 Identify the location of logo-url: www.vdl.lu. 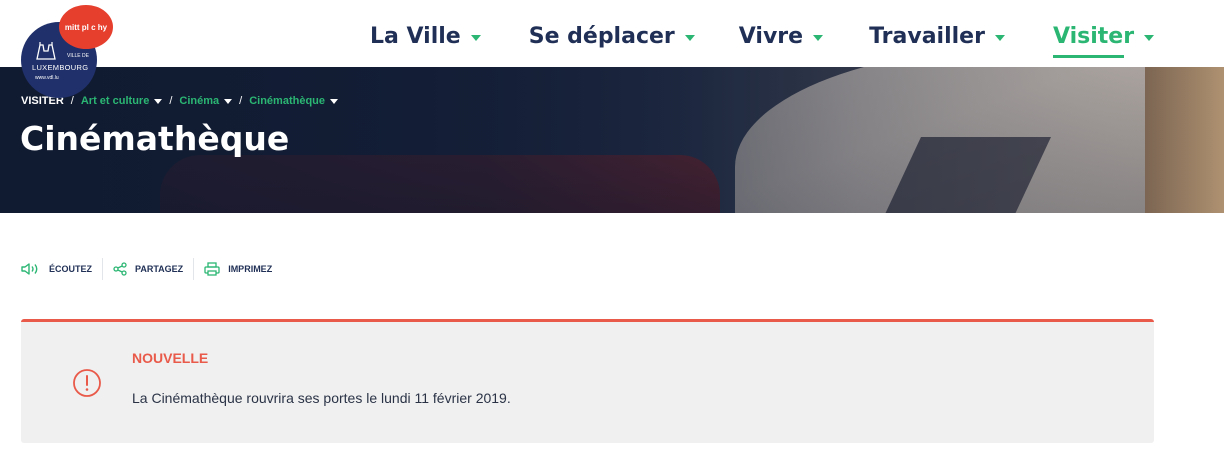
(47, 78).